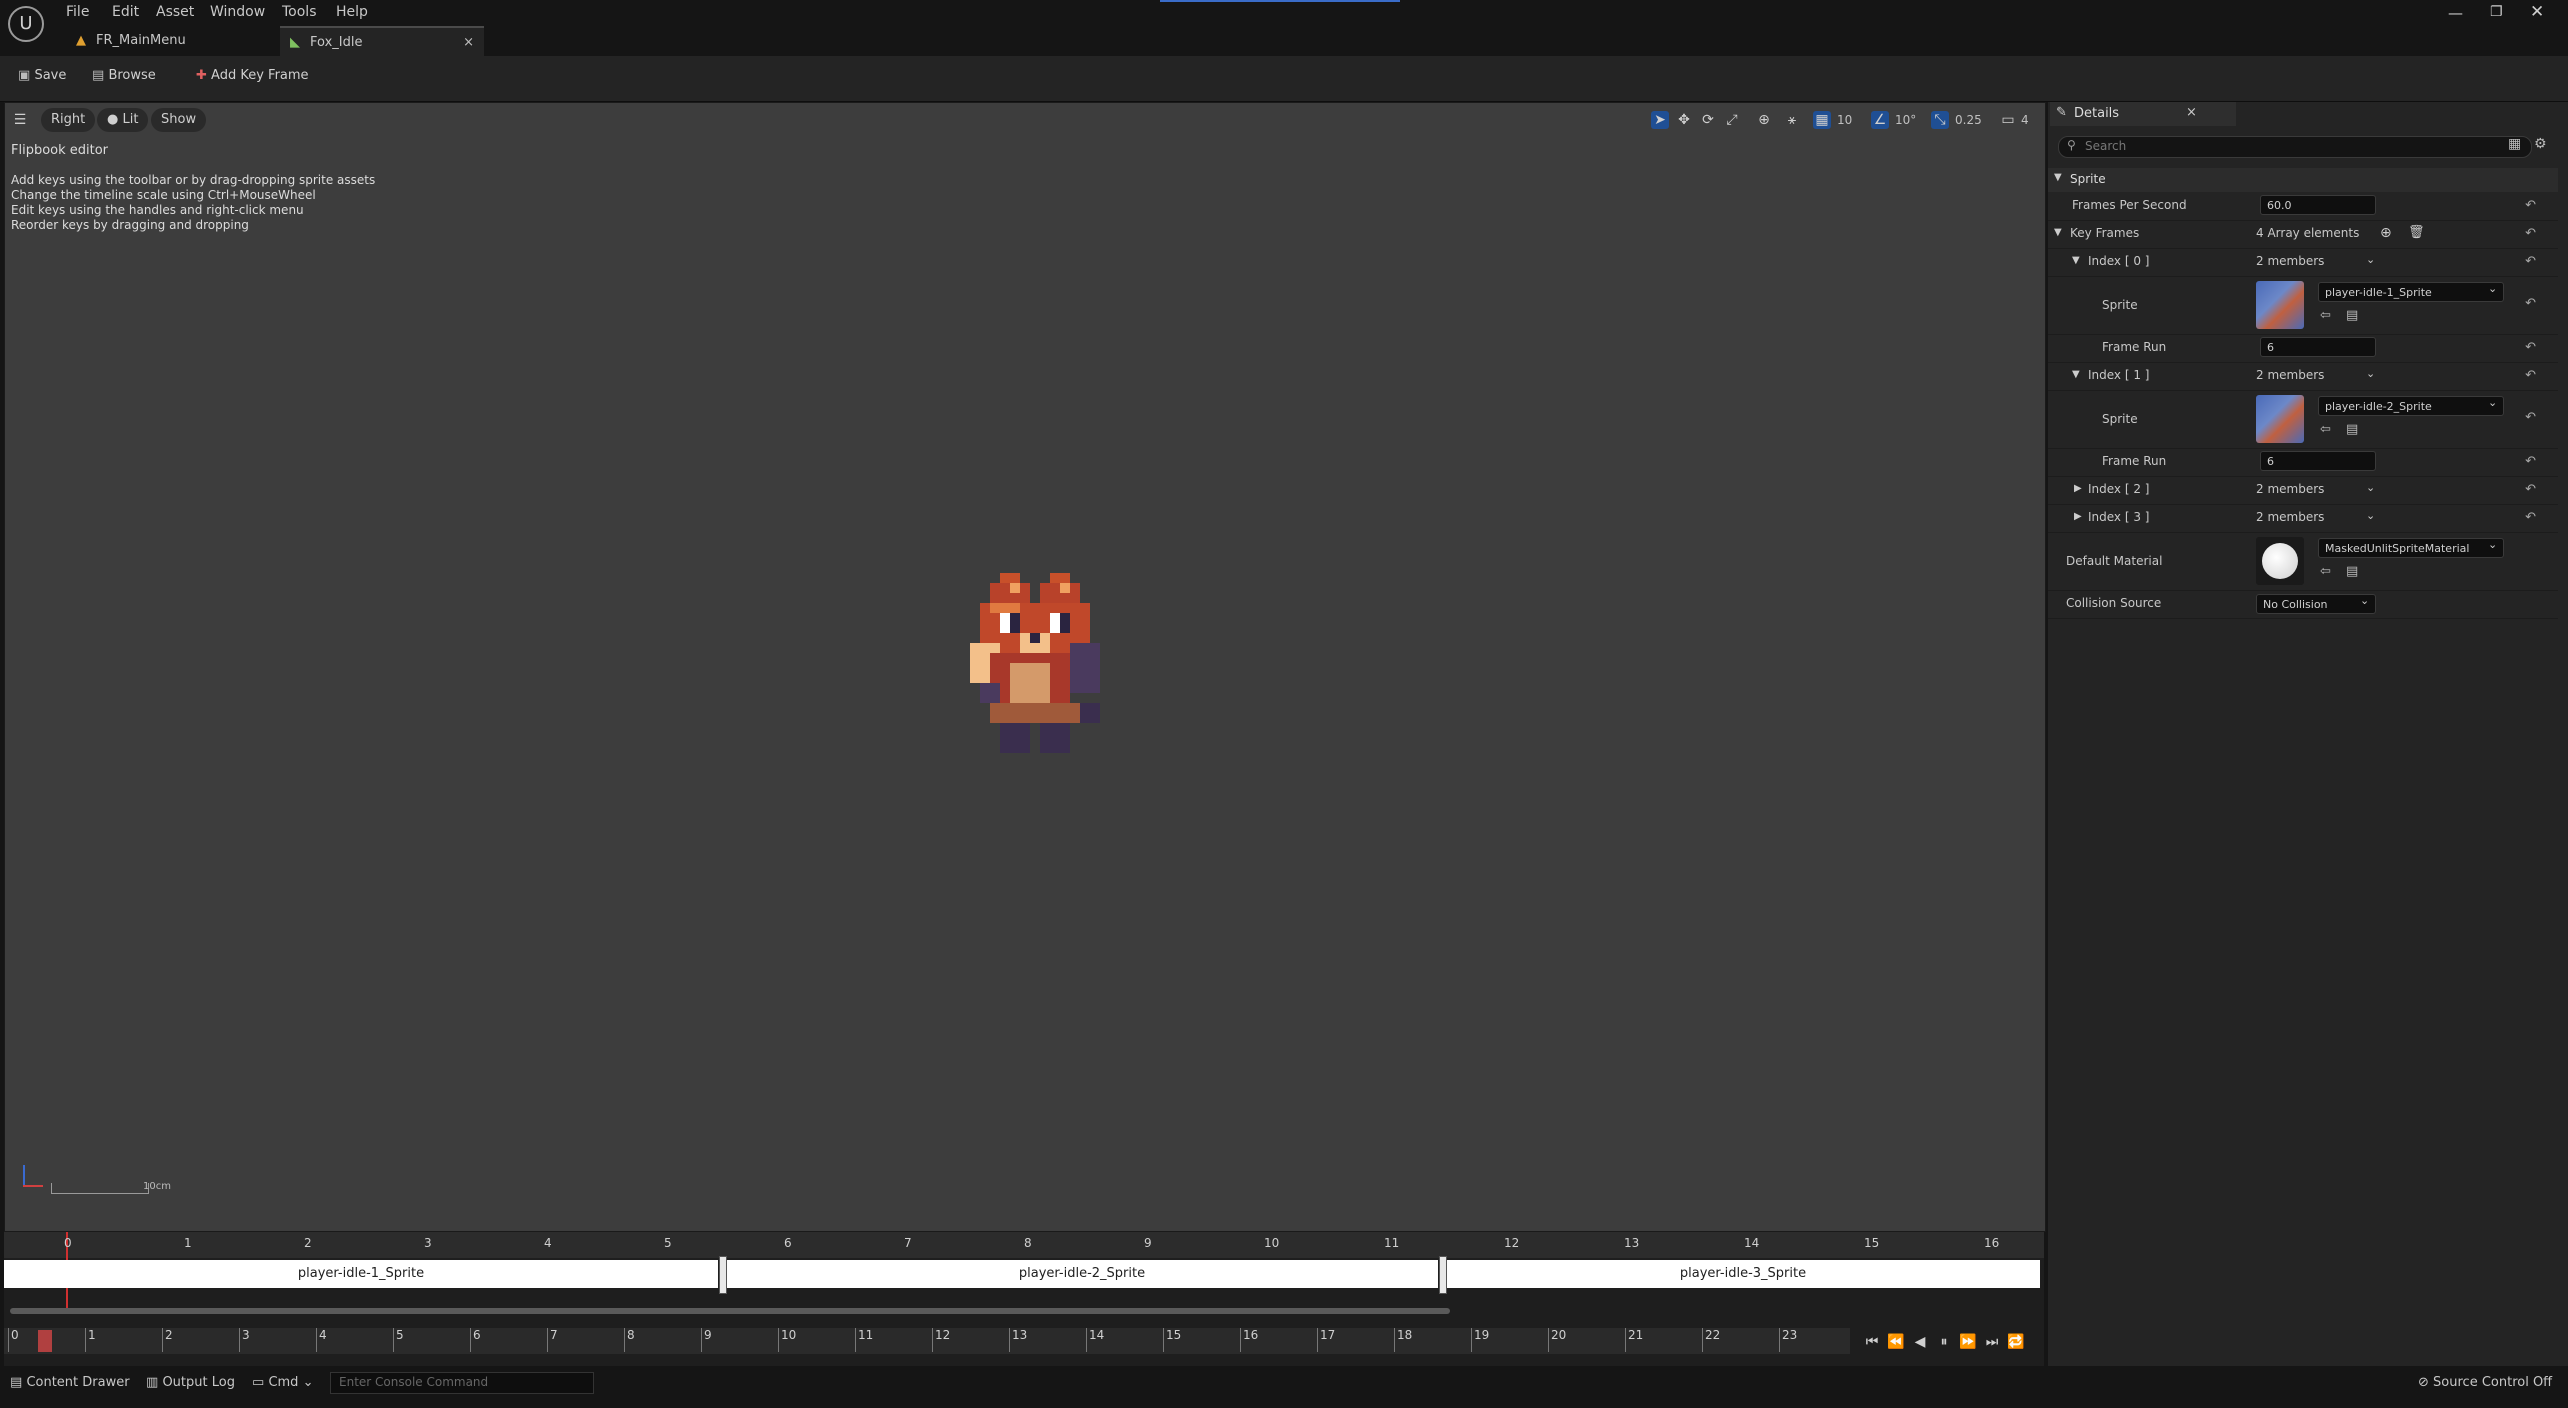 Image resolution: width=2568 pixels, height=1408 pixels. I want to click on scrubber-bar: 0 1 2 3 4 5 6 7 8 9 10 11 12 13 14 15 16 17 18 19 20 21 22 23, so click(927, 1341).